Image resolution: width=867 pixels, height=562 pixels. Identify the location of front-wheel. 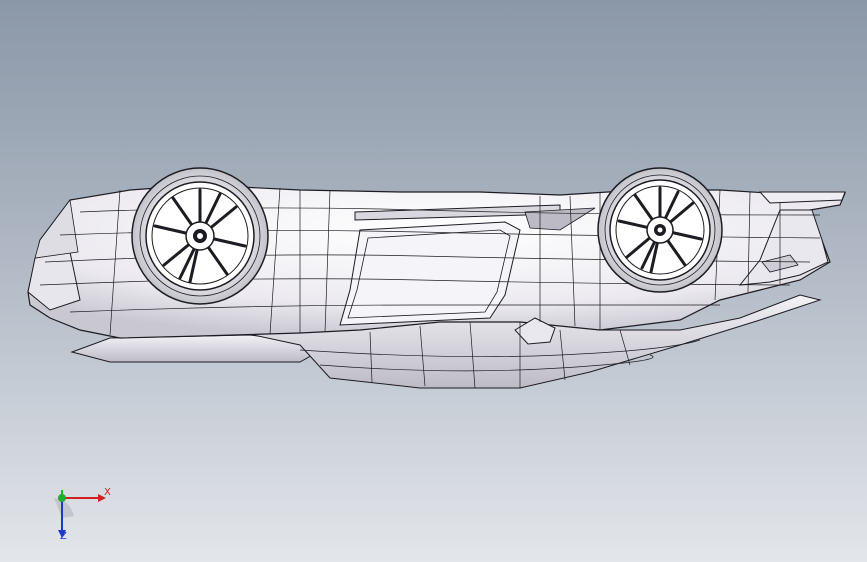
(200, 236).